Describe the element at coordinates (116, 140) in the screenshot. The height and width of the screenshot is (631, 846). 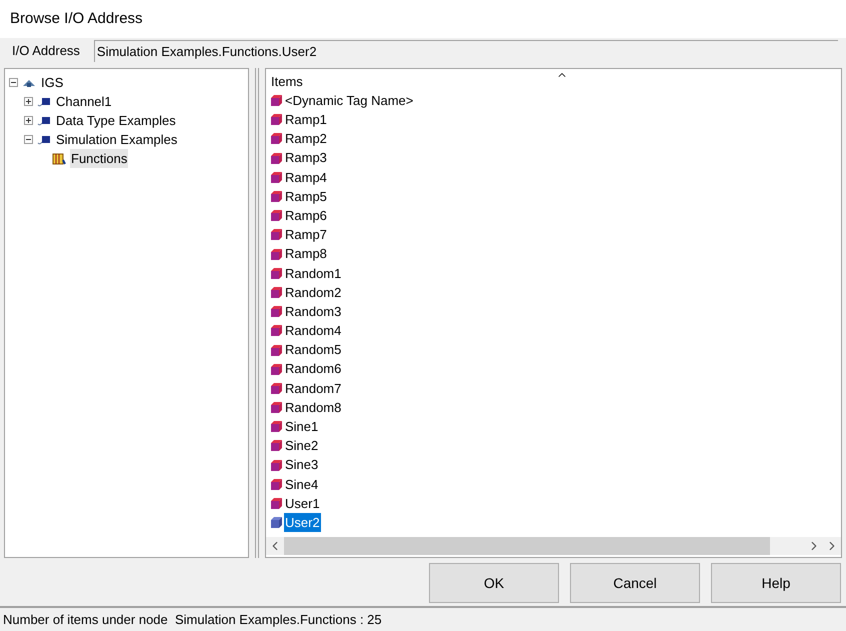
I see `tree-item: Simulation Examples` at that location.